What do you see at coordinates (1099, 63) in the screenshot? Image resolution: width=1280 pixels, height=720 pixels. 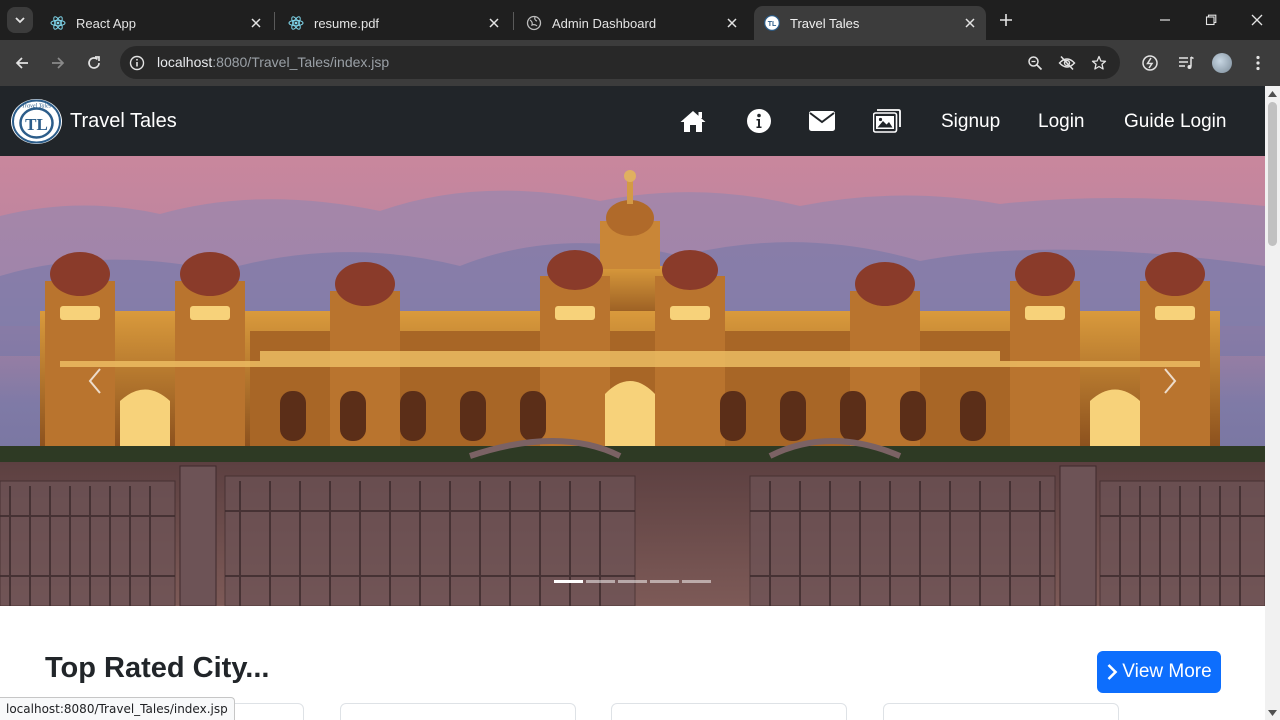 I see `bookmark-star-icon` at bounding box center [1099, 63].